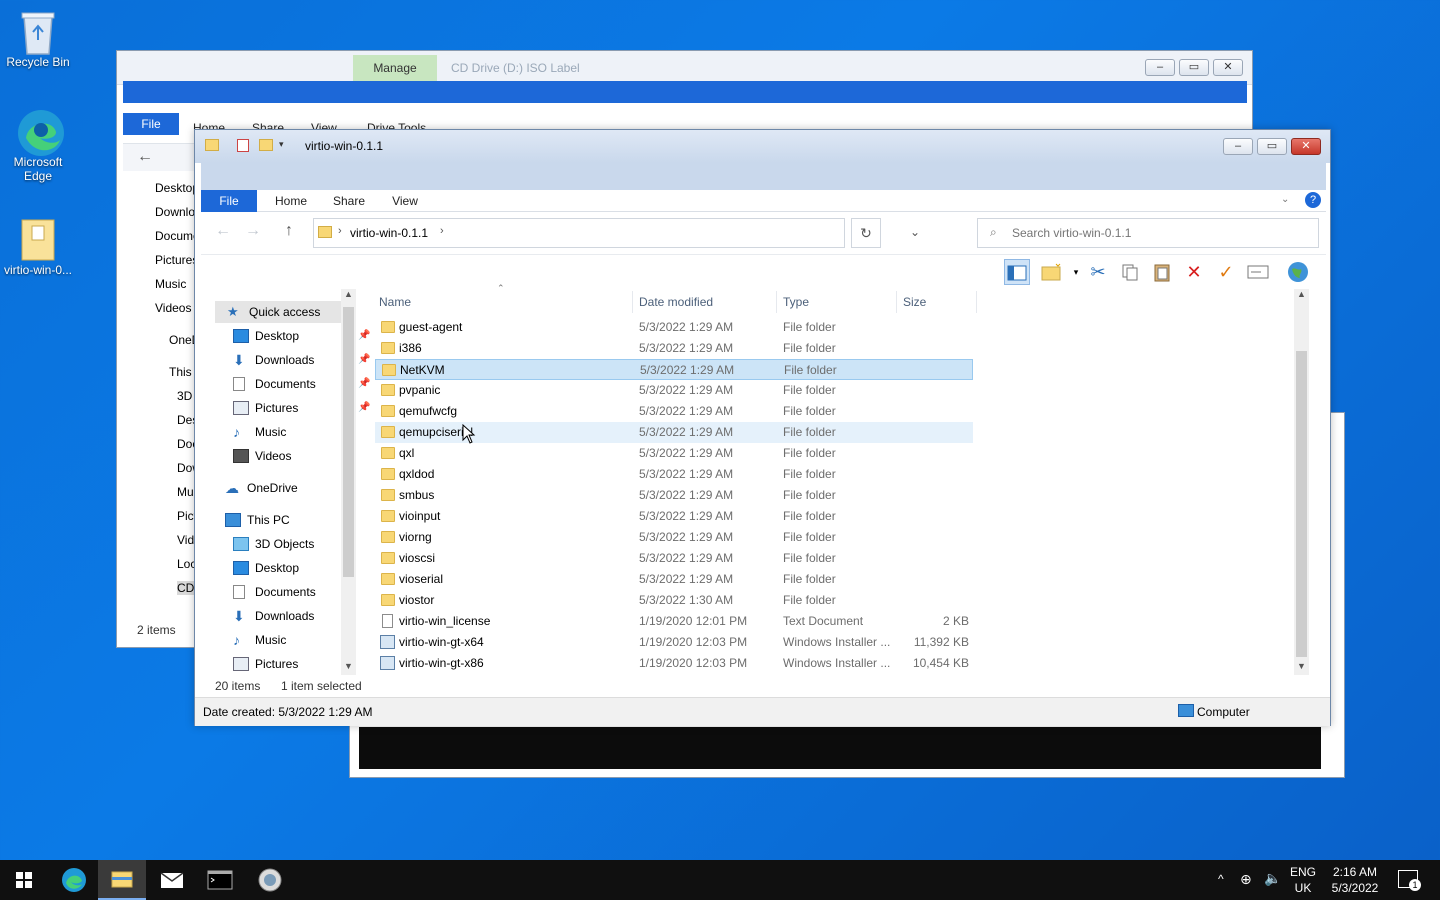 This screenshot has width=1440, height=900. Describe the element at coordinates (1162, 272) in the screenshot. I see `paste-icon` at that location.